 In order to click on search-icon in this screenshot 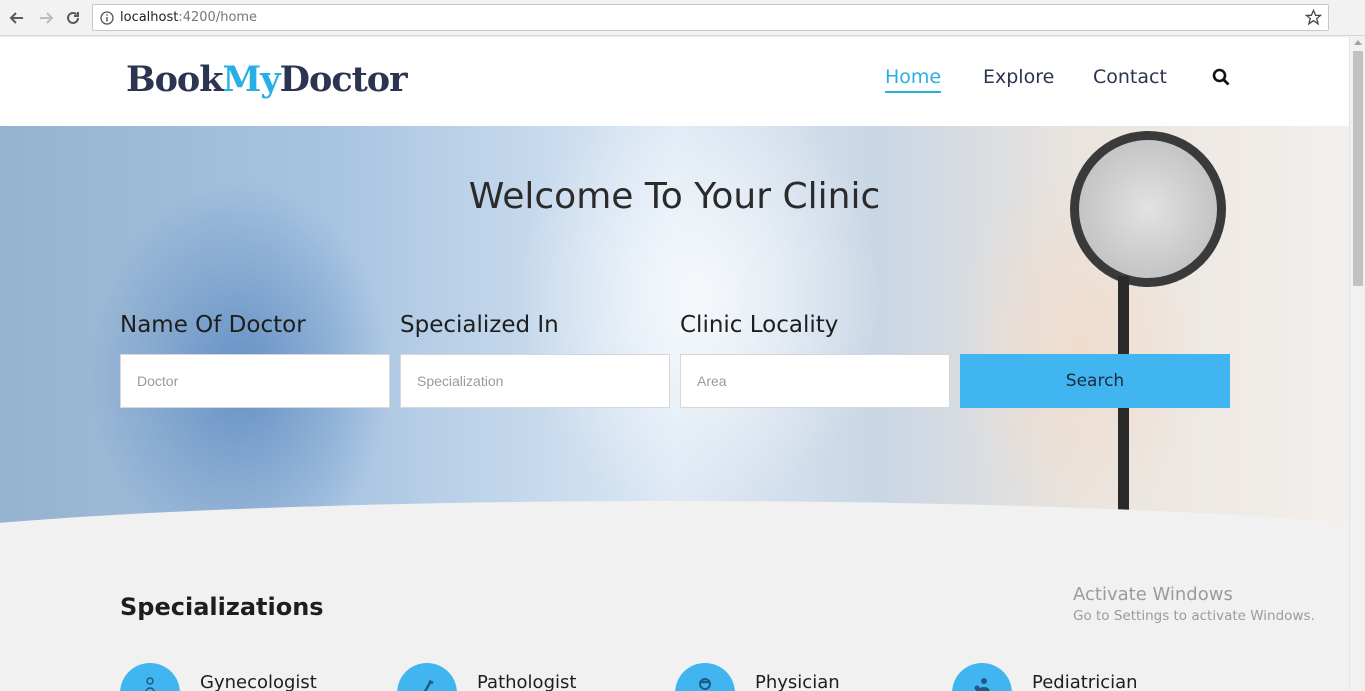, I will do `click(1221, 77)`.